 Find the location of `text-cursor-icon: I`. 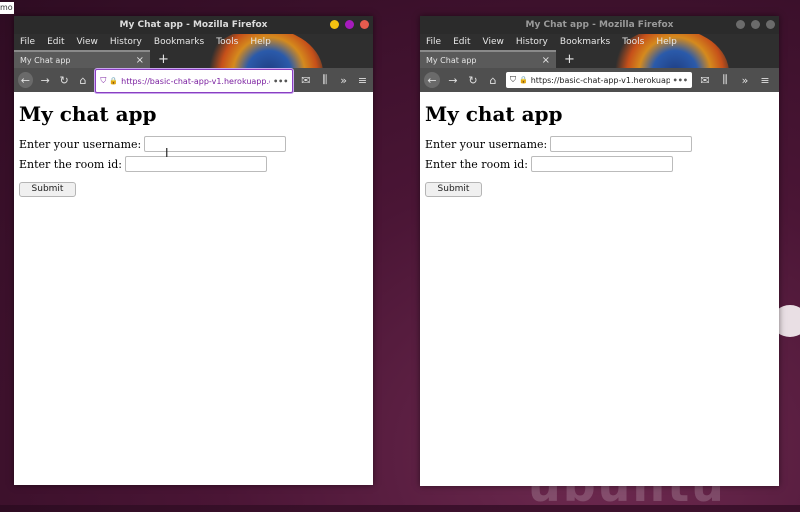

text-cursor-icon: I is located at coordinates (167, 153).